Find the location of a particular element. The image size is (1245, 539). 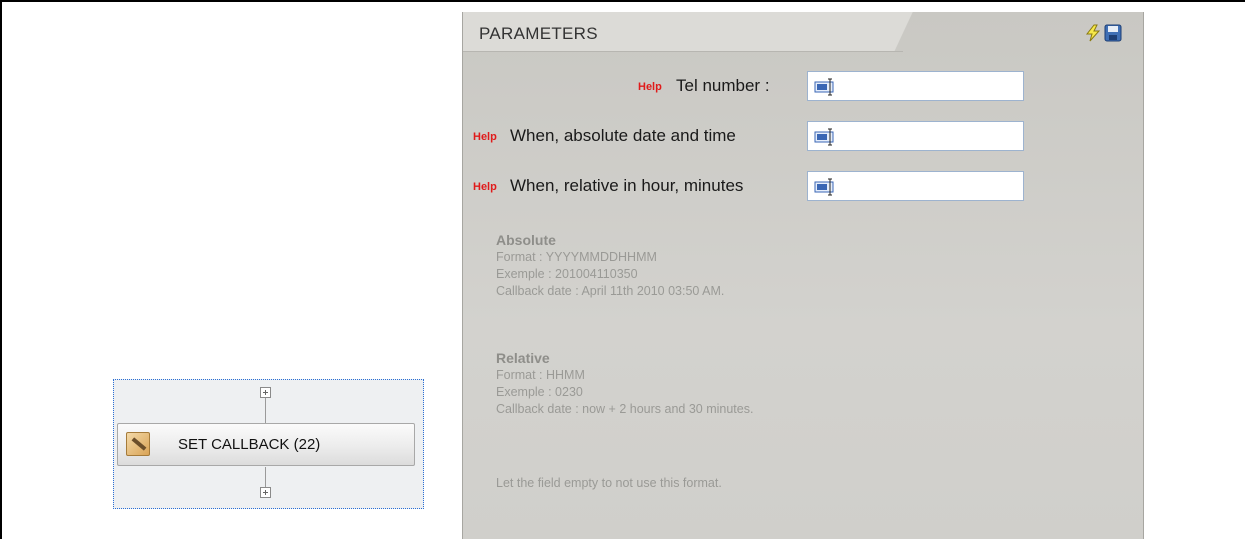

save-icon is located at coordinates (1113, 33).